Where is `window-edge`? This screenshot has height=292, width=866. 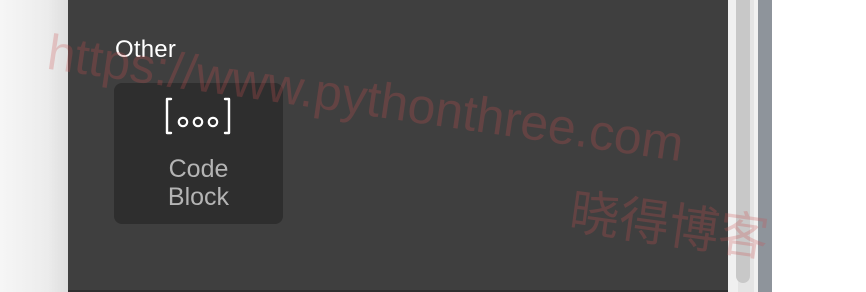 window-edge is located at coordinates (765, 146).